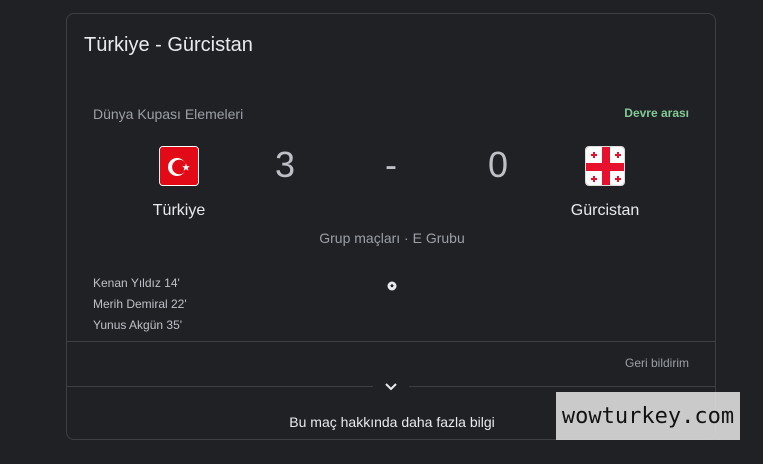 This screenshot has width=763, height=464. I want to click on feedback-link: Geri bildirim, so click(657, 363).